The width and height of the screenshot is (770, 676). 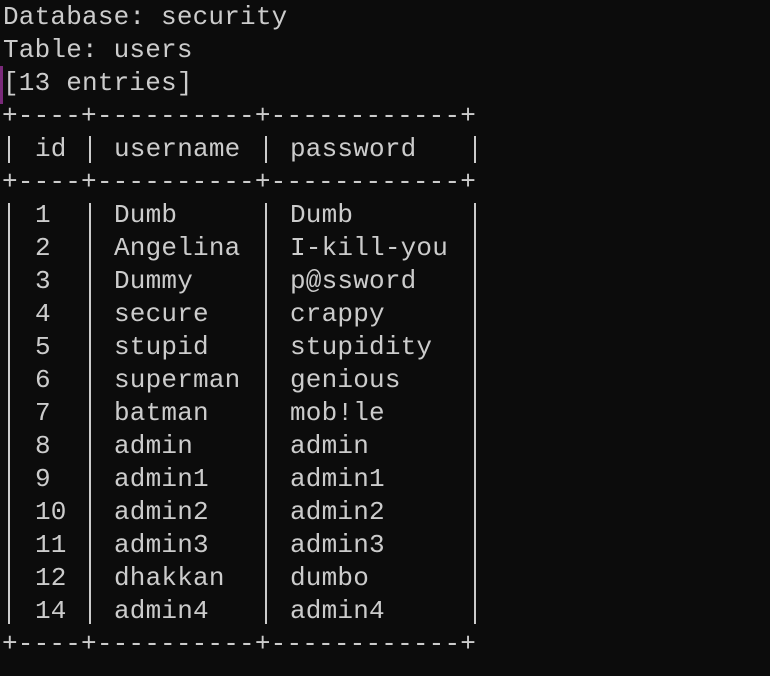 I want to click on cell-username: admin2, so click(x=161, y=512).